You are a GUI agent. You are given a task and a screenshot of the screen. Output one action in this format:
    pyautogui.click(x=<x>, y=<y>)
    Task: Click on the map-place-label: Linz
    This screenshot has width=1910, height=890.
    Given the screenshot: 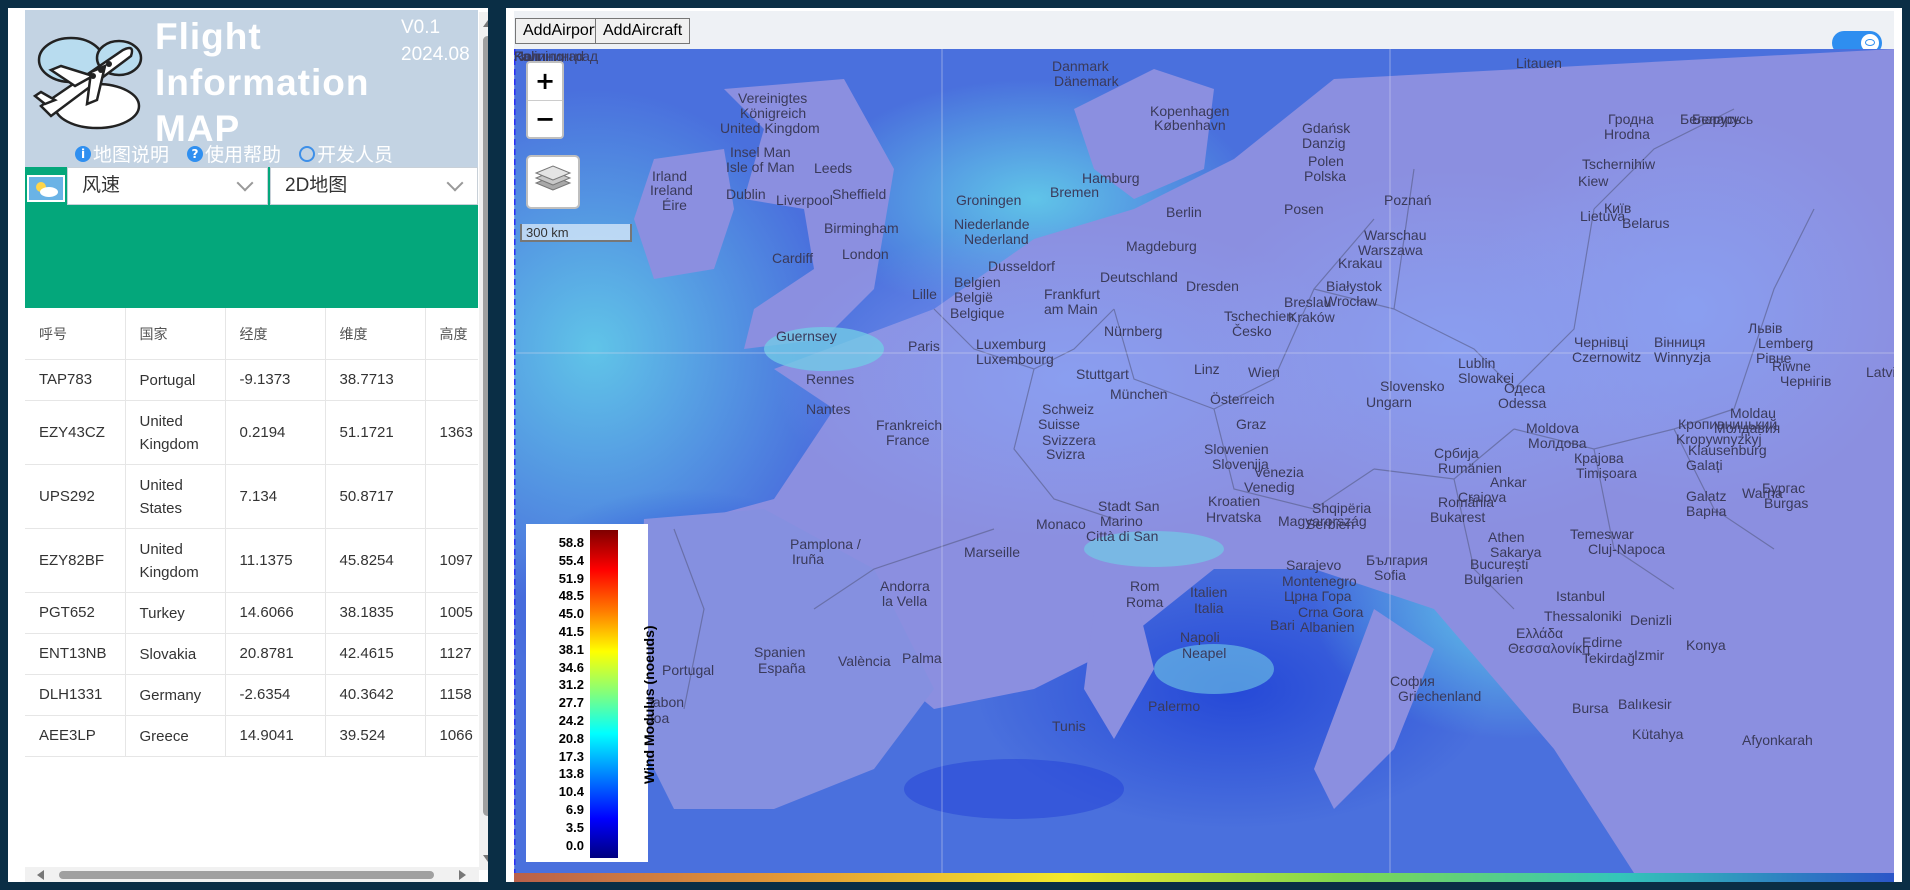 What is the action you would take?
    pyautogui.click(x=1207, y=369)
    